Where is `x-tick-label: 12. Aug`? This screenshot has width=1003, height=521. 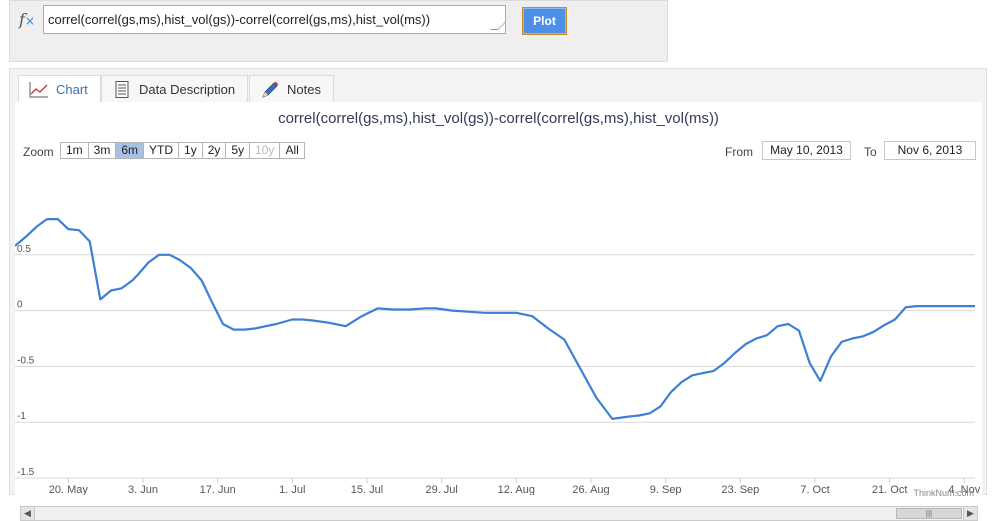
x-tick-label: 12. Aug is located at coordinates (516, 489).